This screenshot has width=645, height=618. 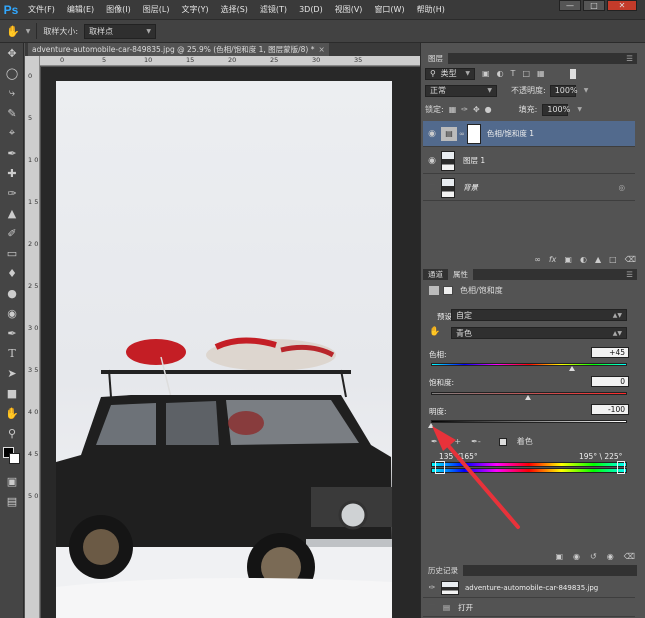 I want to click on layer-filter-select: ⚲ 类型 ▼, so click(x=450, y=73).